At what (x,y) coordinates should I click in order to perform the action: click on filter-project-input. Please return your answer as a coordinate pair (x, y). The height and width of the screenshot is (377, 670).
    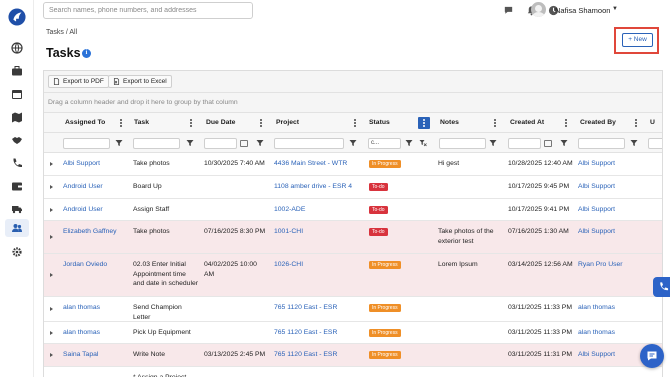
    Looking at the image, I should click on (309, 143).